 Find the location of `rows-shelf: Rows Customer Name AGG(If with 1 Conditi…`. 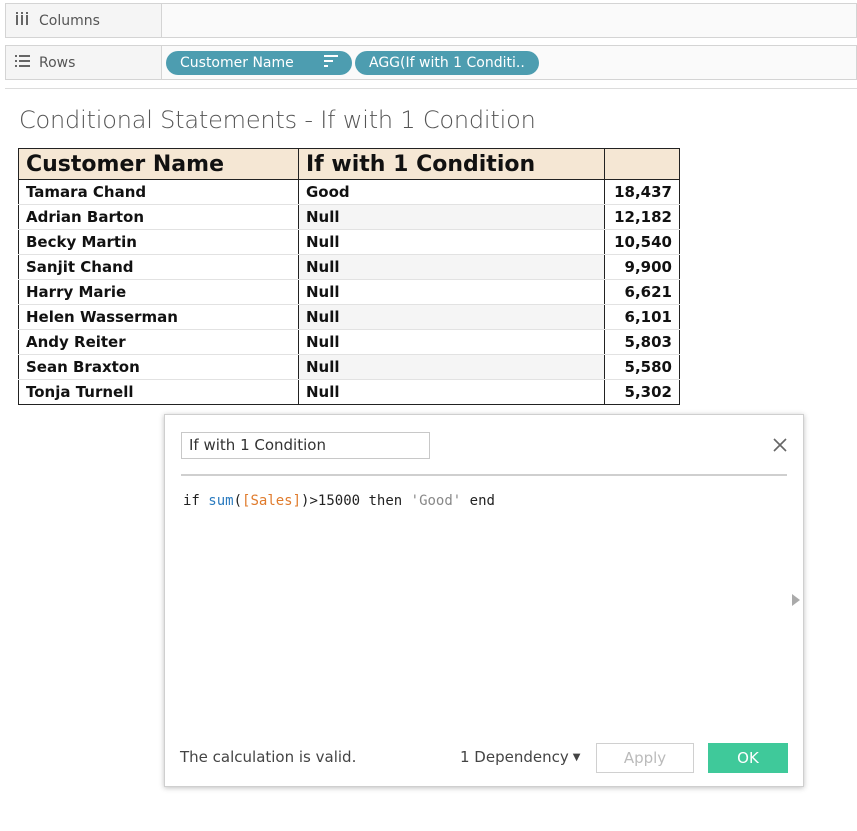

rows-shelf: Rows Customer Name AGG(If with 1 Conditi… is located at coordinates (431, 62).